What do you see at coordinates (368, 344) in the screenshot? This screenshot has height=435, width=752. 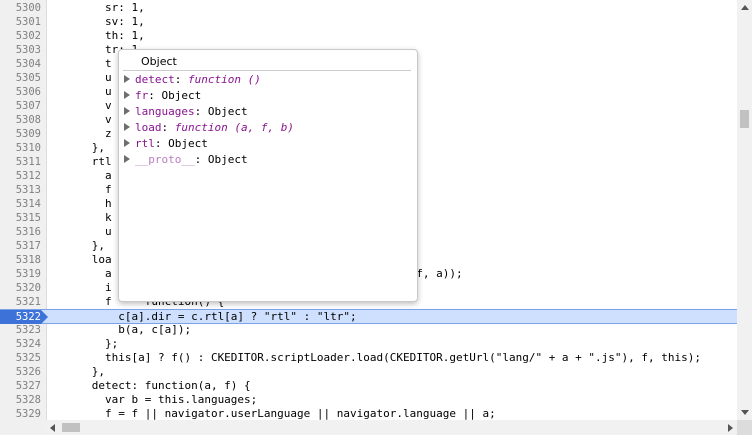 I see `code-line: 5324 };` at bounding box center [368, 344].